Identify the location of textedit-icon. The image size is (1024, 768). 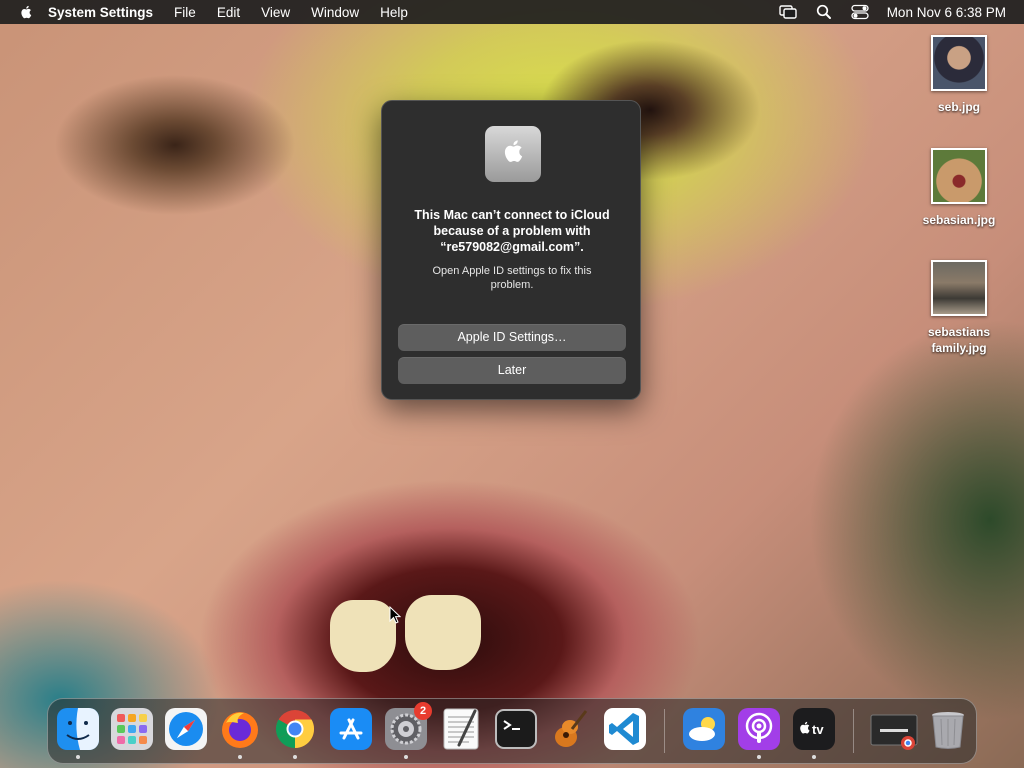
(461, 729).